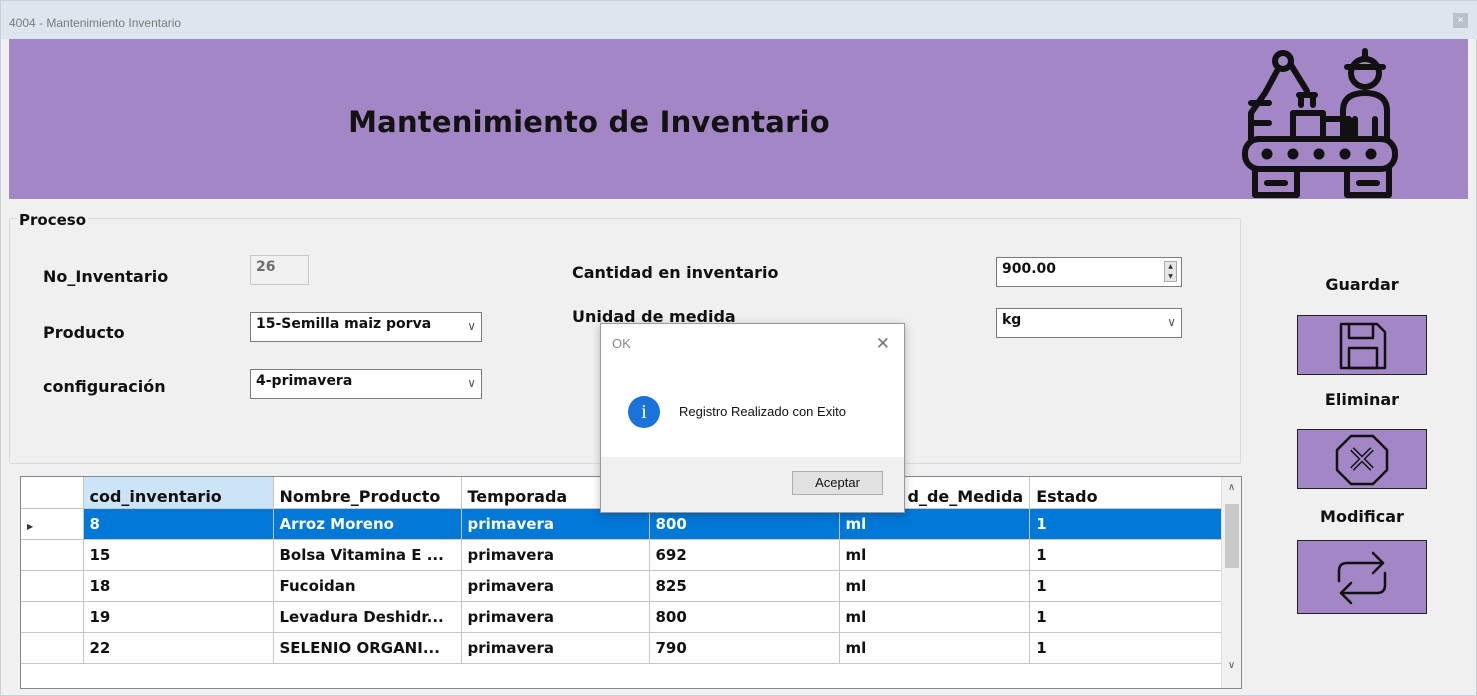 Image resolution: width=1477 pixels, height=696 pixels. I want to click on column-header: Nombre_Producto, so click(367, 493).